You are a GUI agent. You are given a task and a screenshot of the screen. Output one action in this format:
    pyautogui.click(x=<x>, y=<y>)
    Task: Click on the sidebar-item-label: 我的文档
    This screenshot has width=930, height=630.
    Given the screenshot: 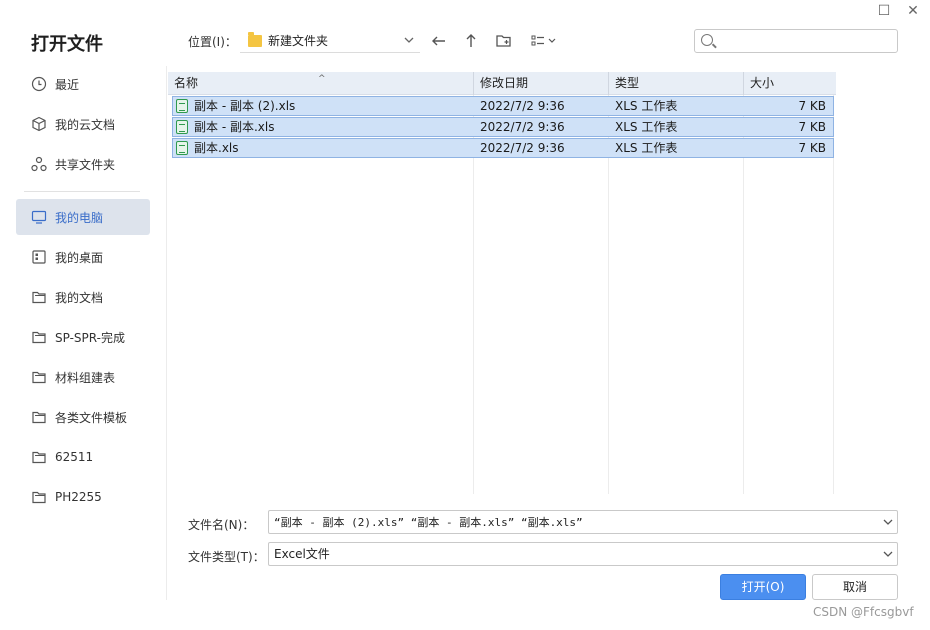 What is the action you would take?
    pyautogui.click(x=79, y=297)
    